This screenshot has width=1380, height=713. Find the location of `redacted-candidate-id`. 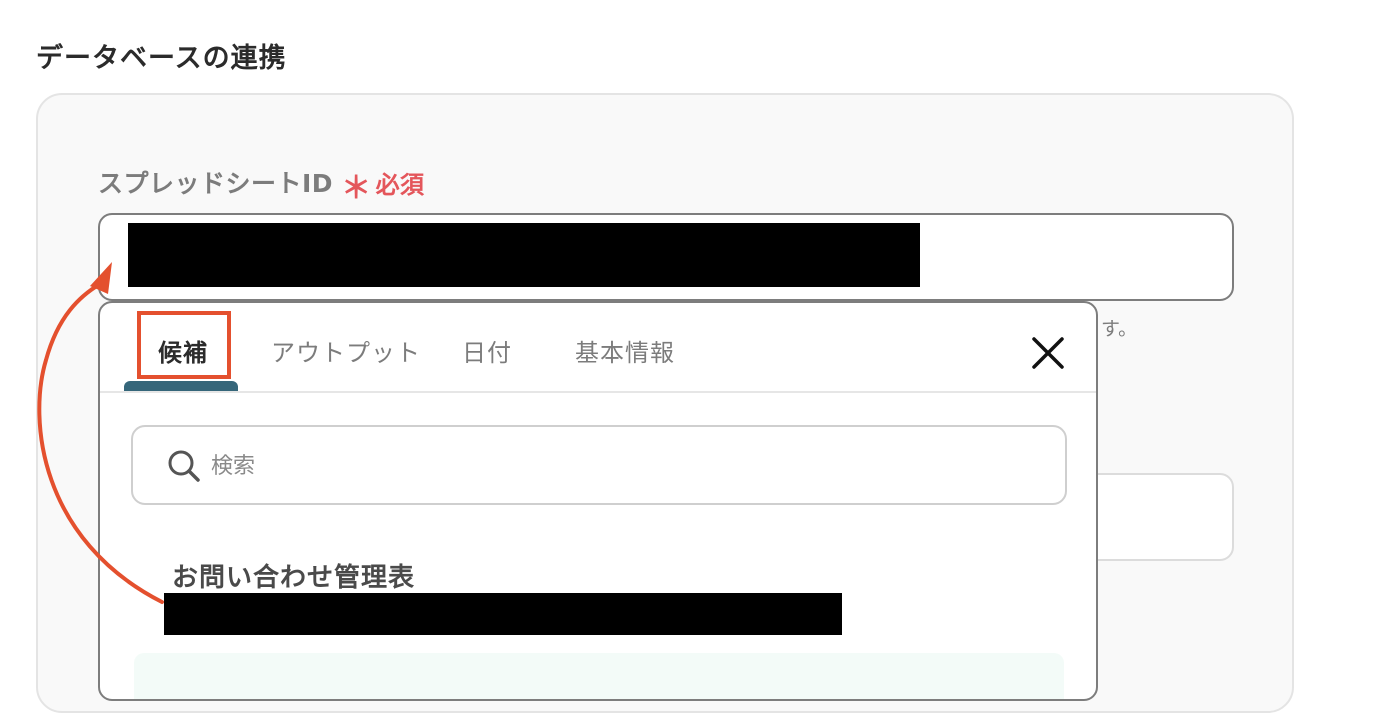

redacted-candidate-id is located at coordinates (503, 614).